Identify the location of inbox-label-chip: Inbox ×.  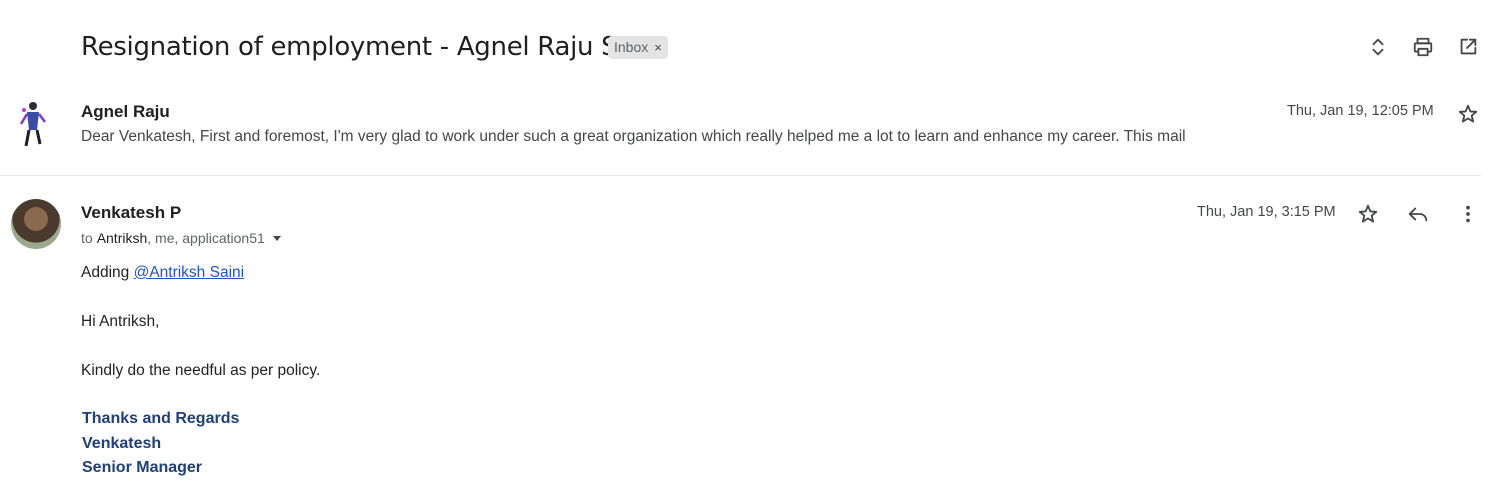
(638, 47).